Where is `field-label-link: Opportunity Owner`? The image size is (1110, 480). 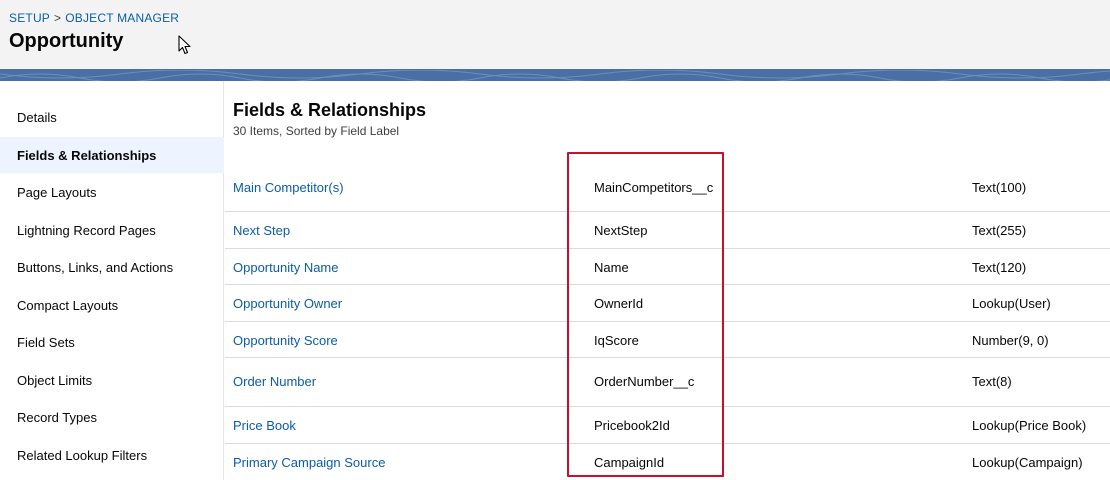 field-label-link: Opportunity Owner is located at coordinates (287, 303).